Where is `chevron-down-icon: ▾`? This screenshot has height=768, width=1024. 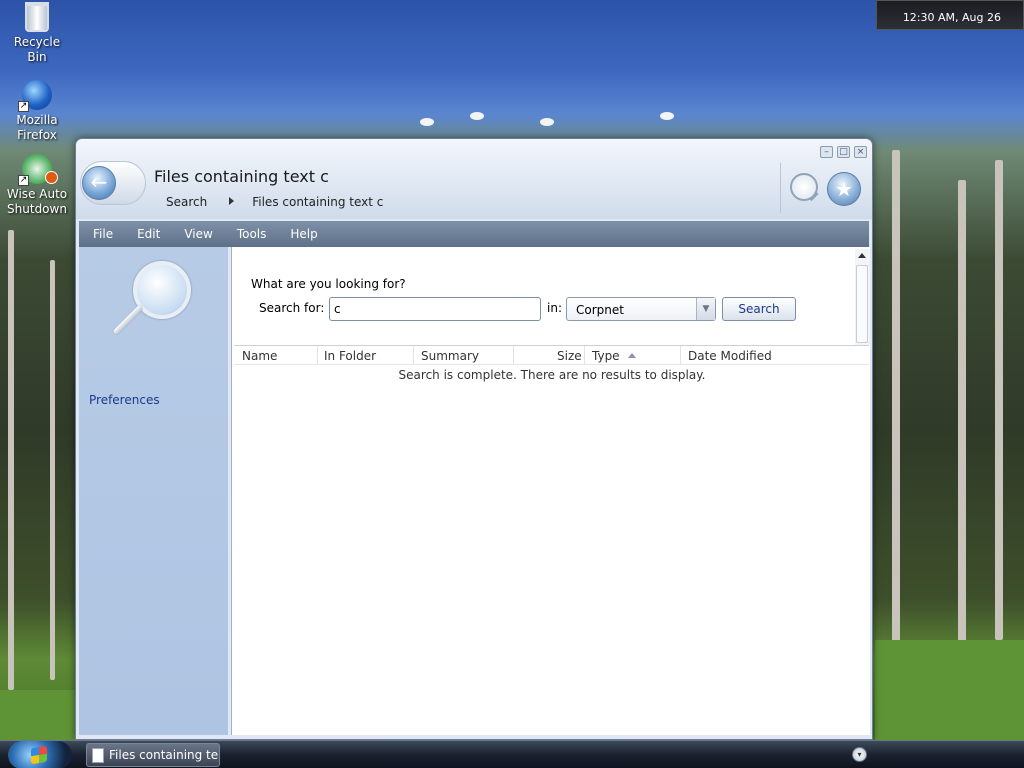
chevron-down-icon: ▾ is located at coordinates (859, 754).